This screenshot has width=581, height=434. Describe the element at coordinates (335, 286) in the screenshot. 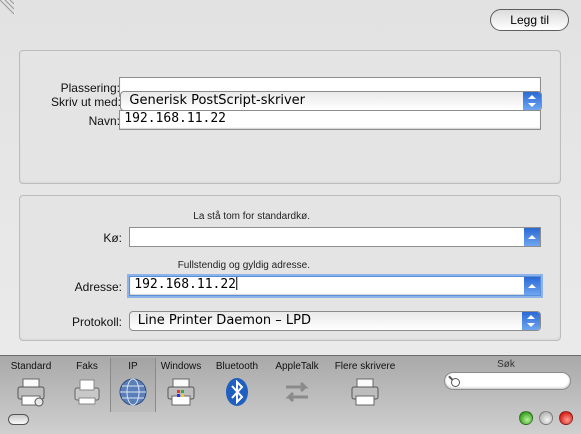

I see `address-field: 192.168.11.22` at that location.